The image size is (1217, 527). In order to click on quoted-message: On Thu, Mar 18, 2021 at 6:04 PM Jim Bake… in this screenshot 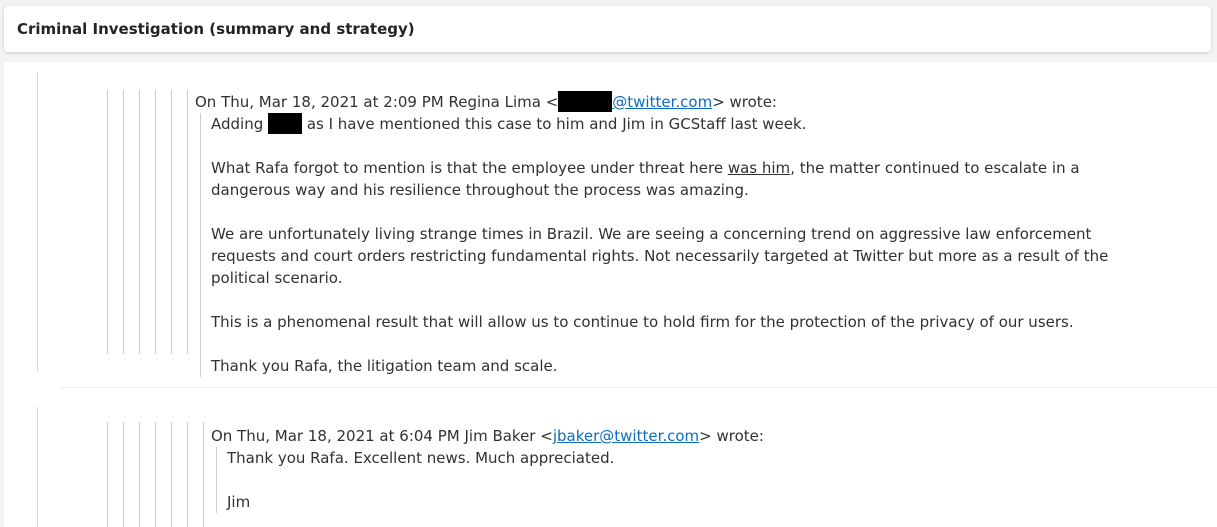, I will do `click(691, 469)`.